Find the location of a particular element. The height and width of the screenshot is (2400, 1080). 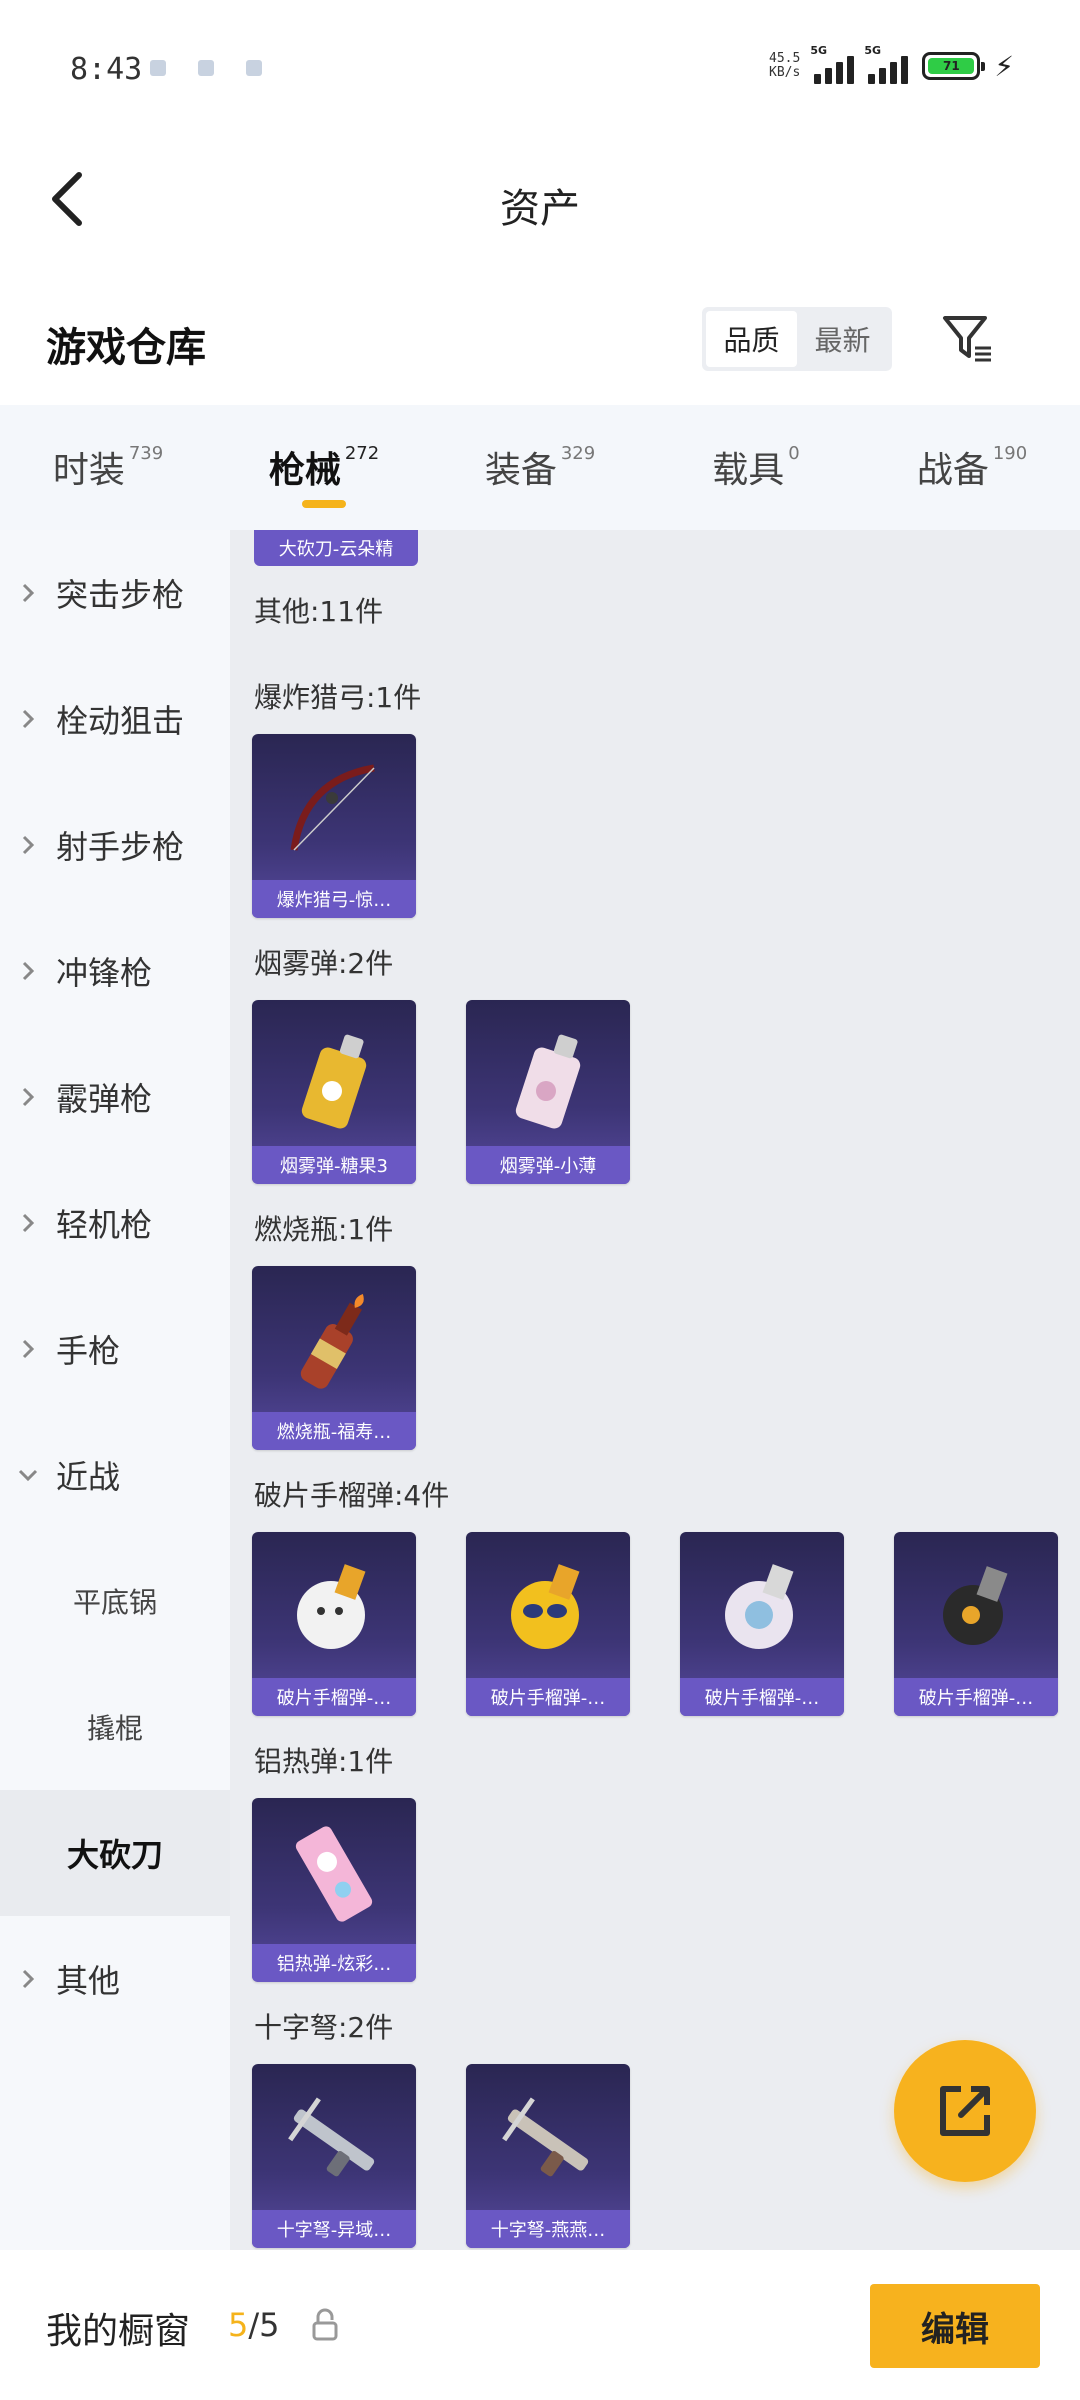

sidebar-item-assault-rifle: 突击步枪 is located at coordinates (115, 593).